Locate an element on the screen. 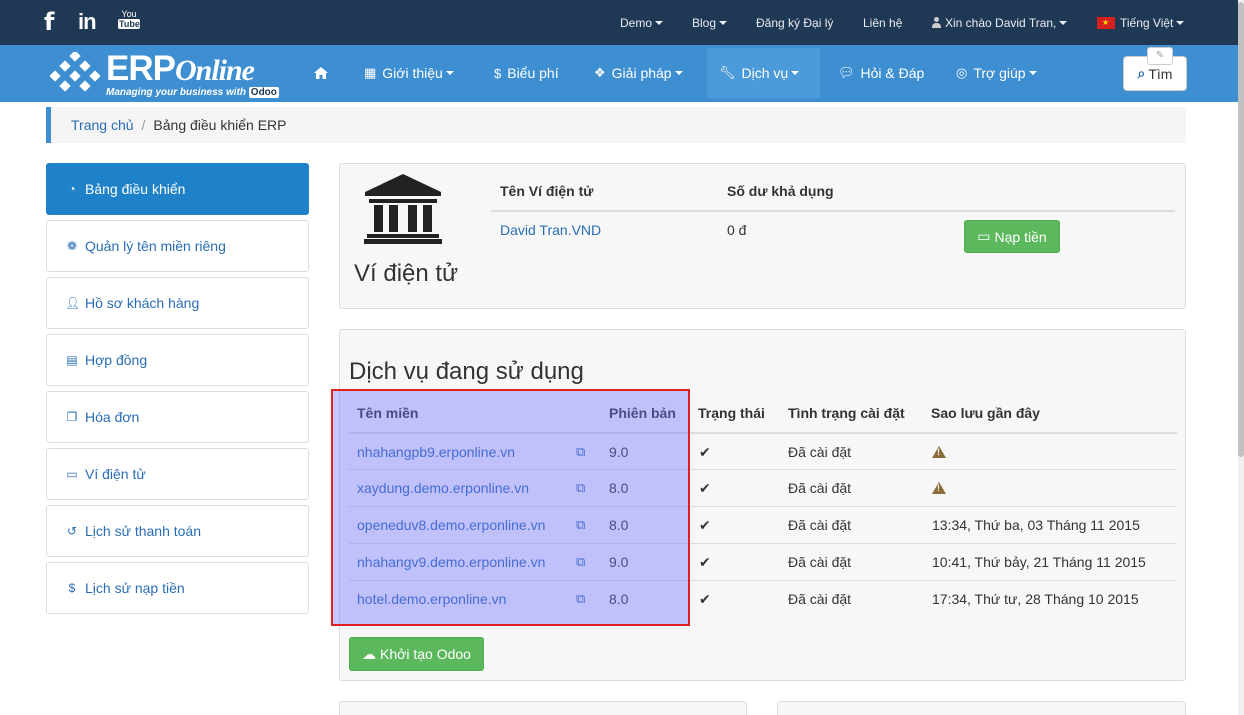 This screenshot has width=1244, height=715. logo-diamonds-icon is located at coordinates (75, 72).